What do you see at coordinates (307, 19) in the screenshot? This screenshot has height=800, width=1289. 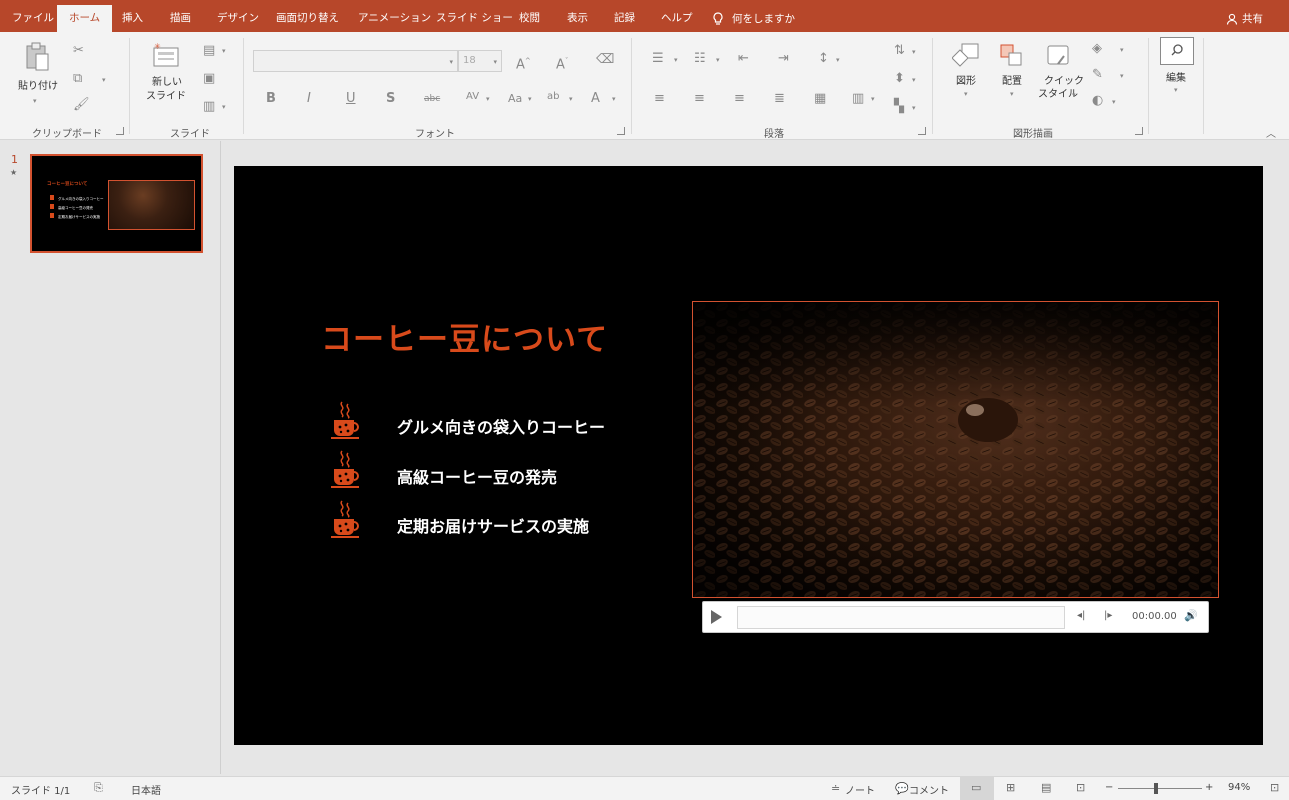 I see `tab-transitions: 画面切り替え` at bounding box center [307, 19].